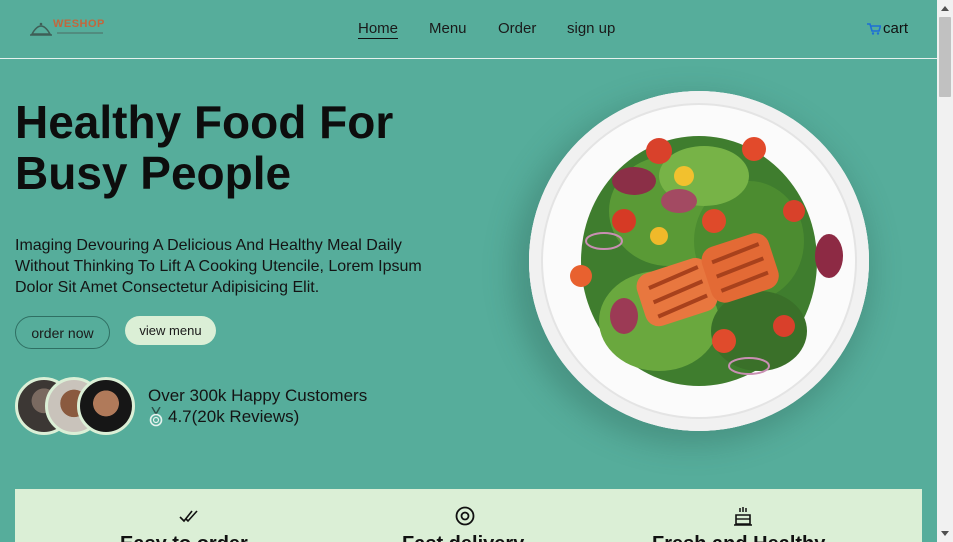 Image resolution: width=953 pixels, height=542 pixels. What do you see at coordinates (517, 28) in the screenshot?
I see `nav-order: Order` at bounding box center [517, 28].